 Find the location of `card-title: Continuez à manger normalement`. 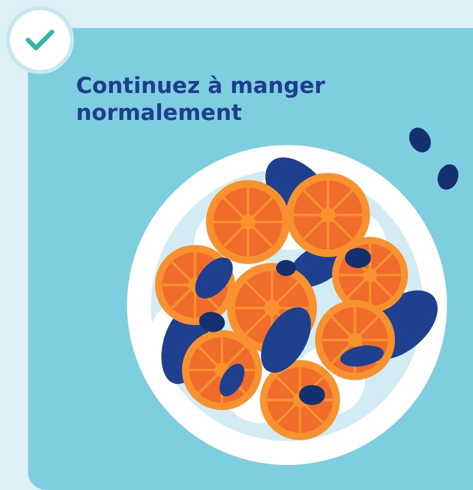

card-title: Continuez à manger normalement is located at coordinates (201, 100).